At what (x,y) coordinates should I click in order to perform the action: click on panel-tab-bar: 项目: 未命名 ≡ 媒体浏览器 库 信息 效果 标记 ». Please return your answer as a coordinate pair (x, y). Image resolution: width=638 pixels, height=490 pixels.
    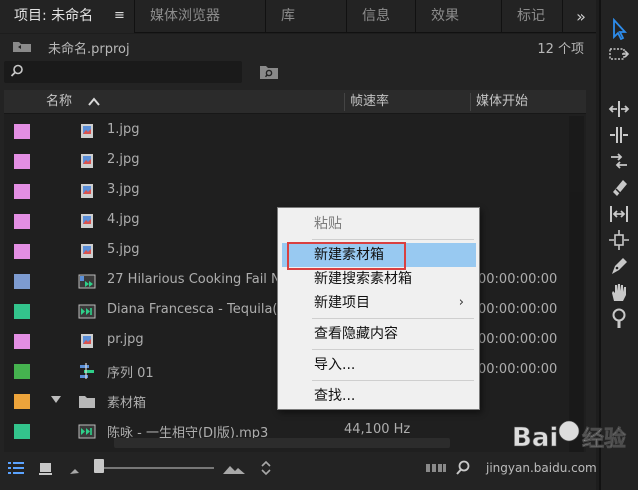
    Looking at the image, I should click on (298, 16).